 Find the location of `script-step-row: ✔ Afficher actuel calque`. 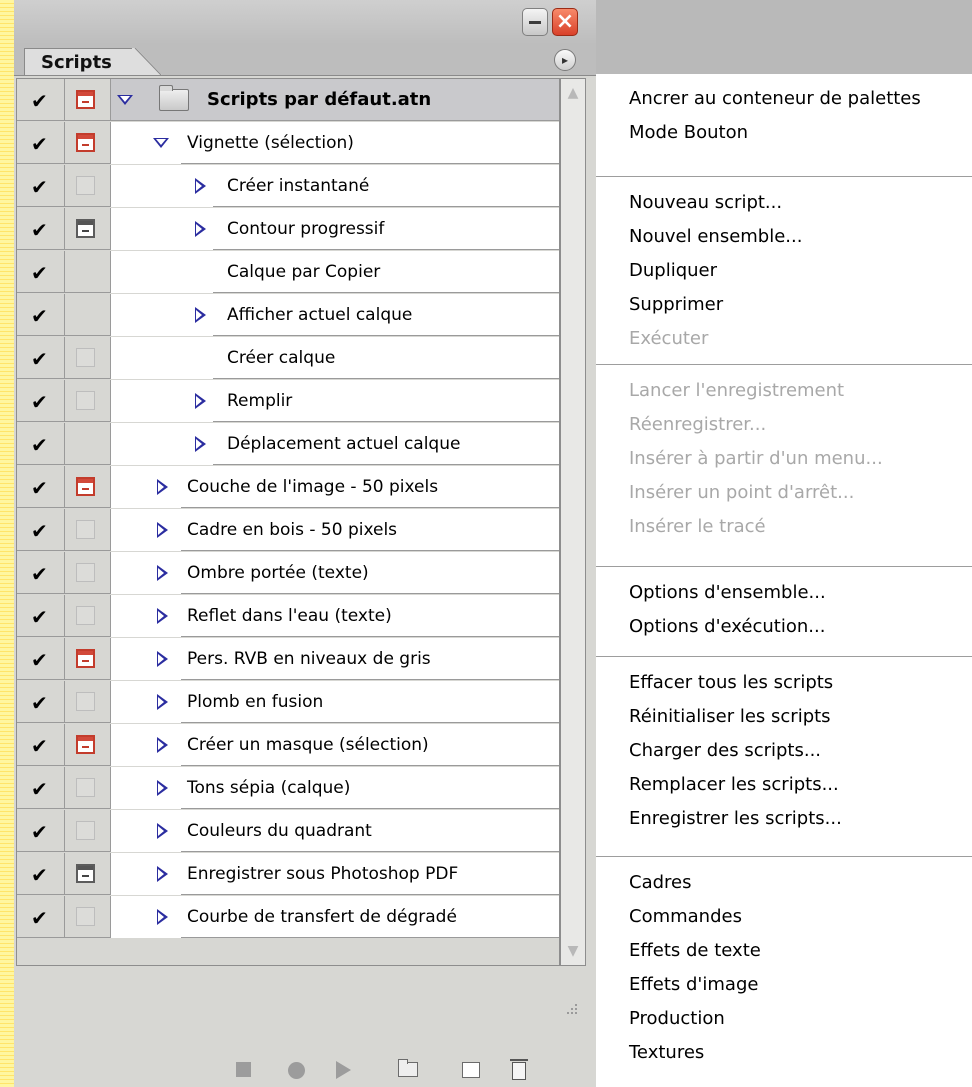

script-step-row: ✔ Afficher actuel calque is located at coordinates (288, 315).